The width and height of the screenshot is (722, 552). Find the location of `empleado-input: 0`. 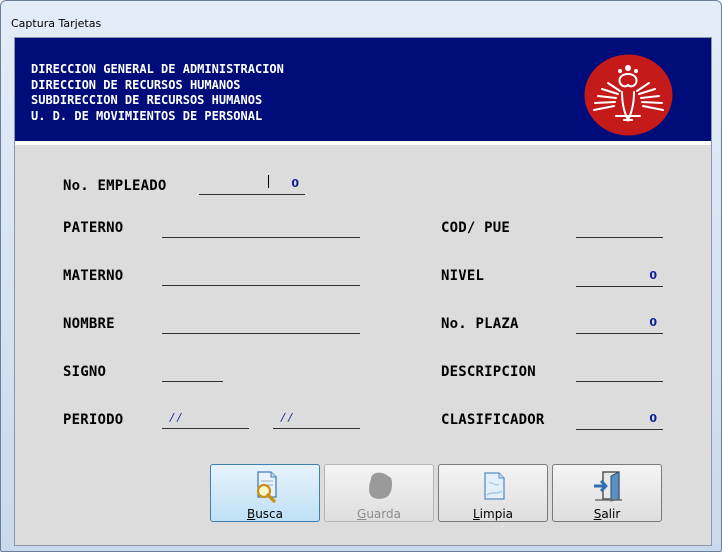

empleado-input: 0 is located at coordinates (252, 186).